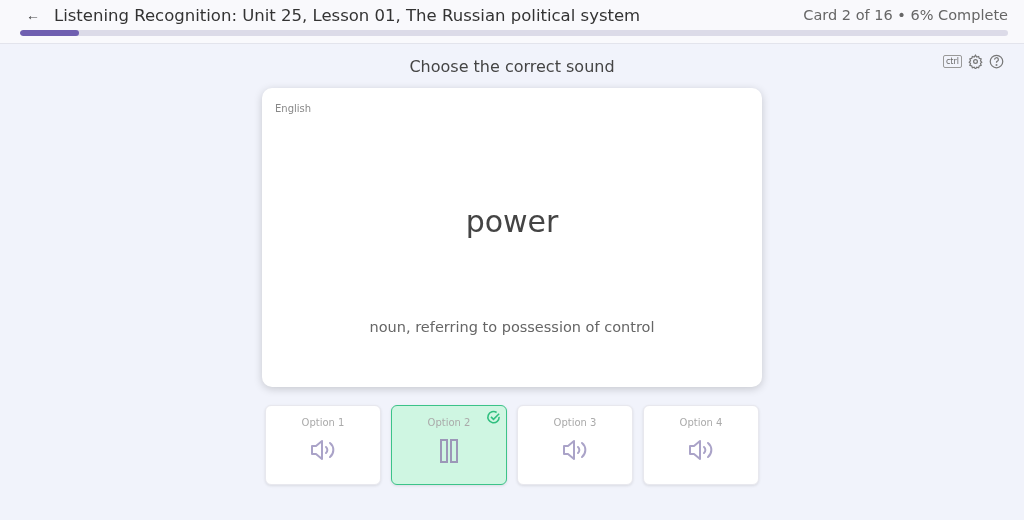 The height and width of the screenshot is (520, 1024). I want to click on progress-status: Card 2 of 16 • 6% Complete, so click(905, 15).